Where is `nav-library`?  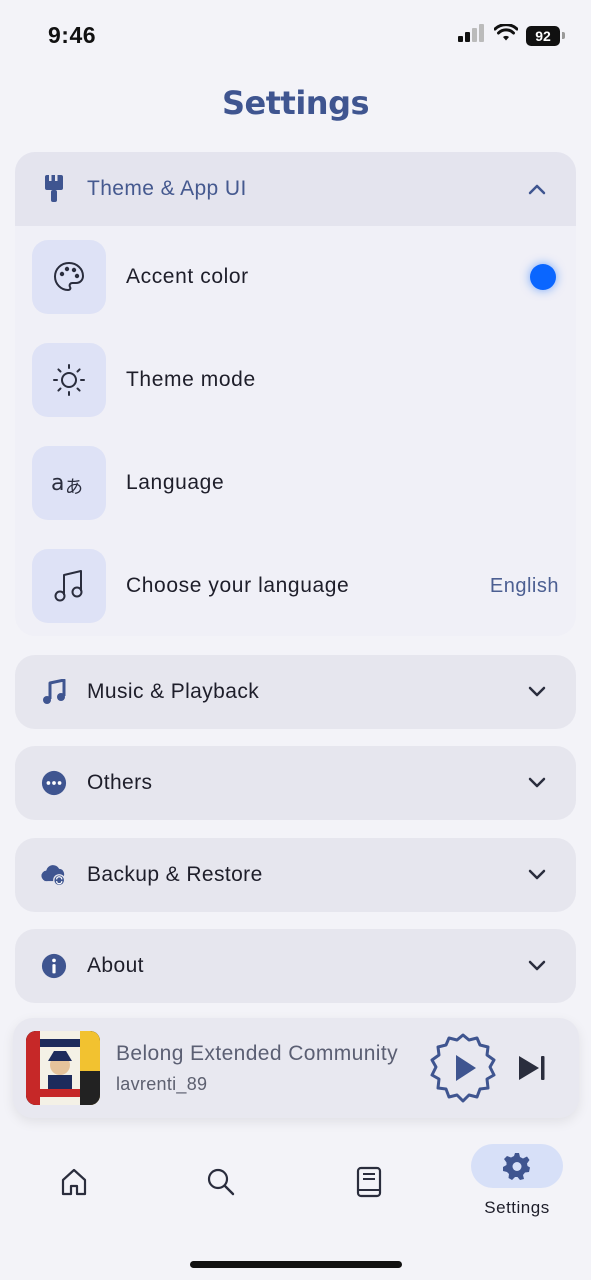 nav-library is located at coordinates (369, 1182).